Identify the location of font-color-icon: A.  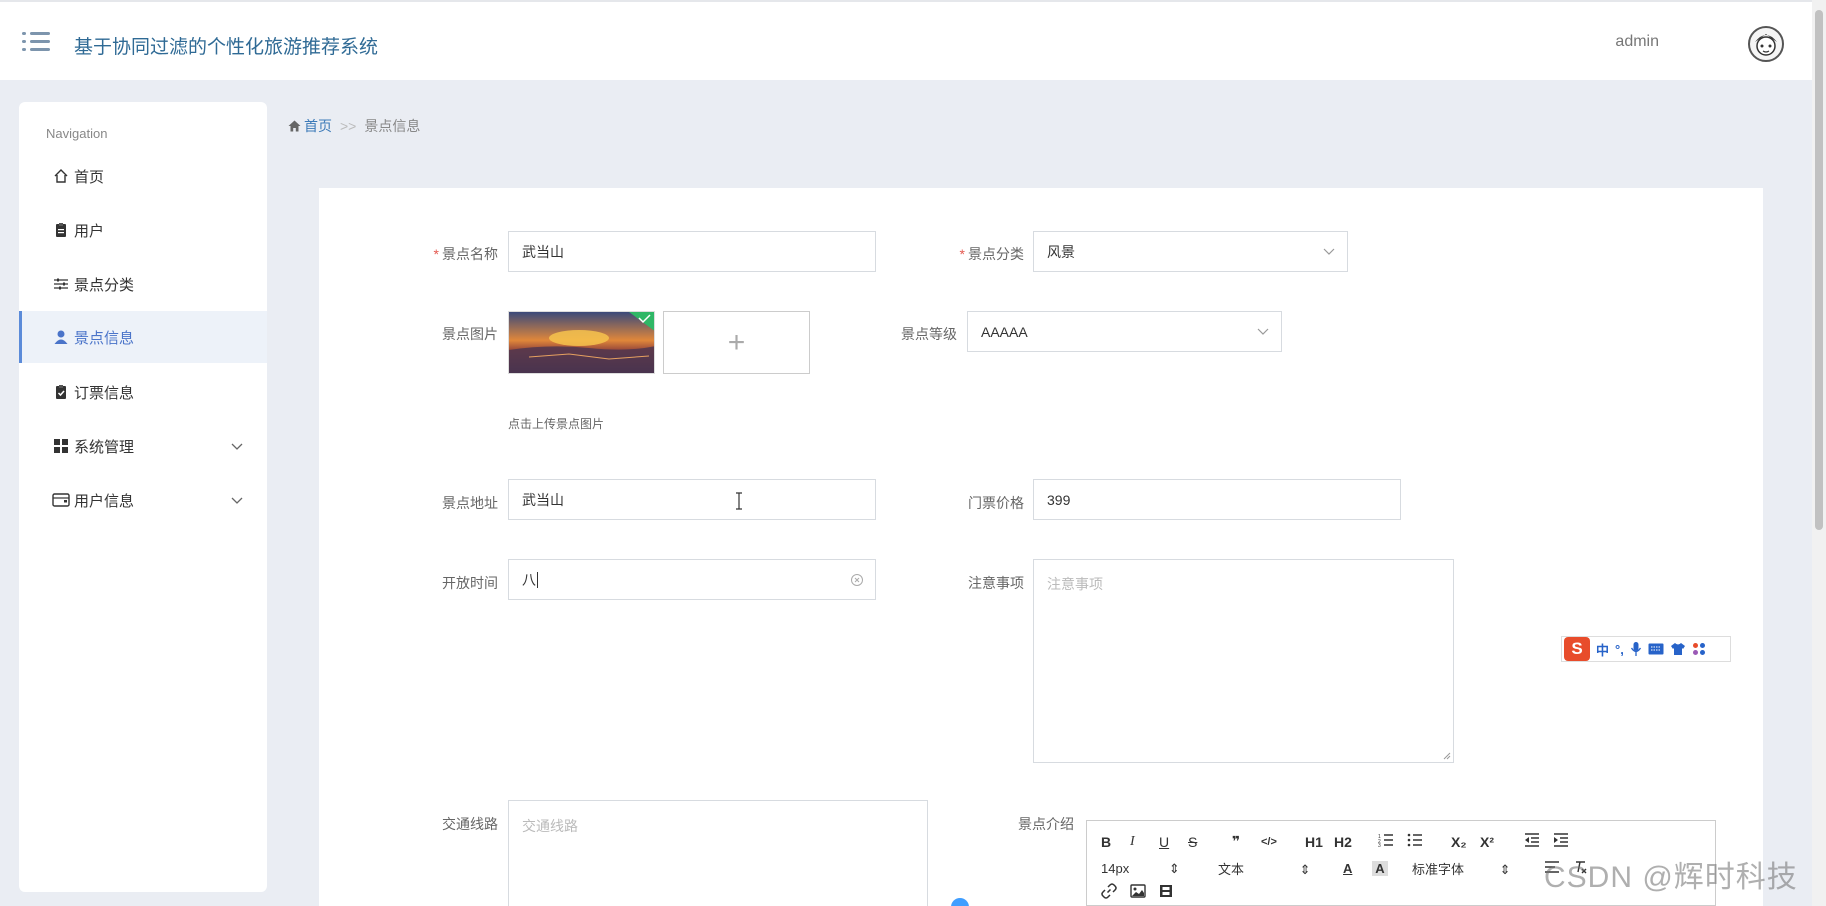
(1357, 868).